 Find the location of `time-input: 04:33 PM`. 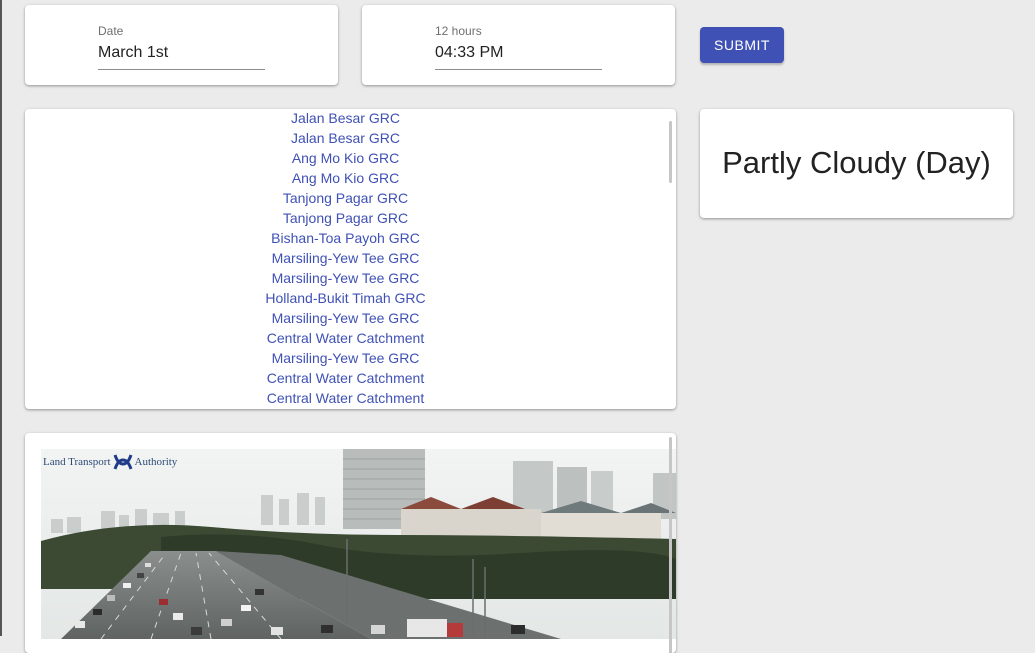

time-input: 04:33 PM is located at coordinates (518, 54).